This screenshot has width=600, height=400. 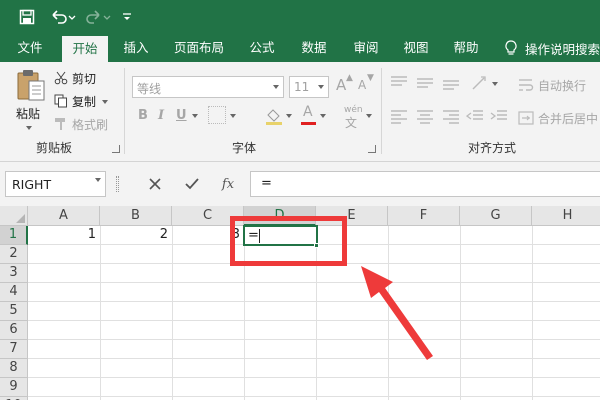 I want to click on align-bottom-icon, so click(x=451, y=84).